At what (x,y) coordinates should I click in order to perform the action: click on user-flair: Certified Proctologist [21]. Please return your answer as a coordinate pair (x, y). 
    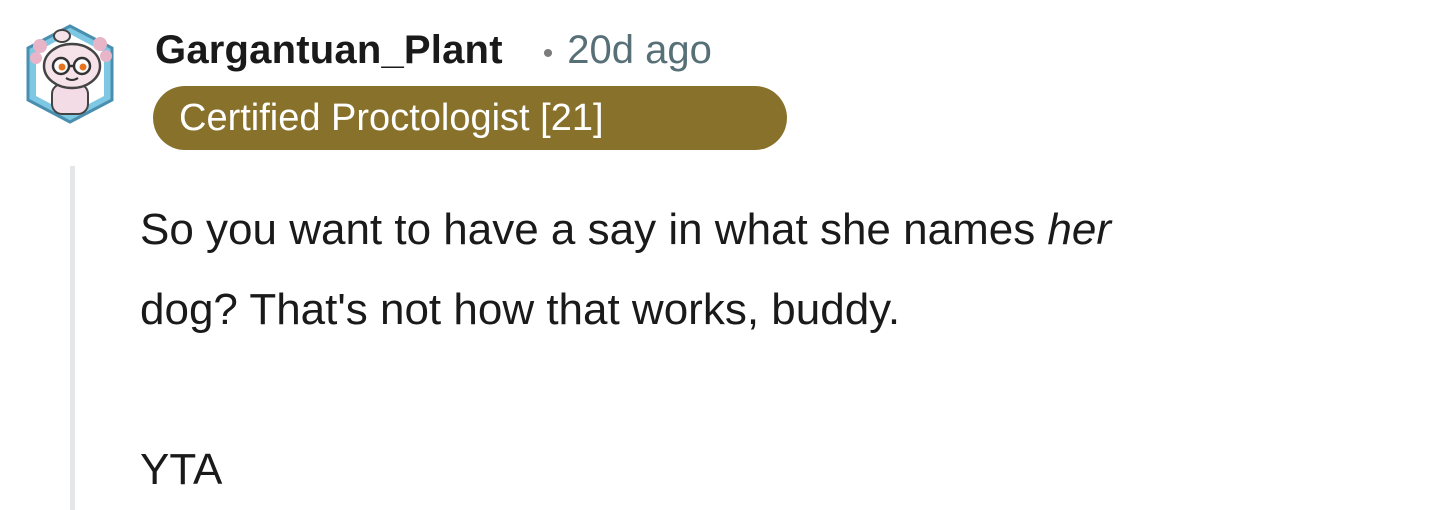
    Looking at the image, I should click on (470, 118).